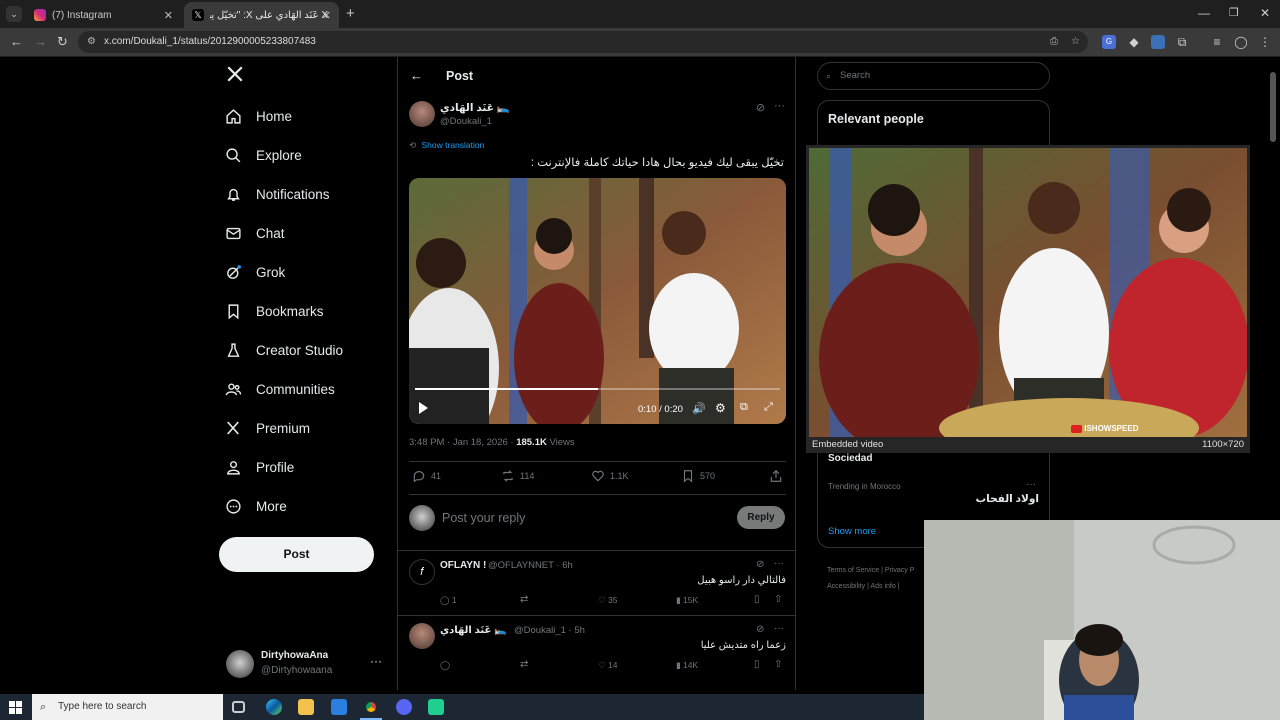 The height and width of the screenshot is (720, 1280). What do you see at coordinates (530, 565) in the screenshot?
I see `reply-author-handle: @OFLAYNNET · 6h` at bounding box center [530, 565].